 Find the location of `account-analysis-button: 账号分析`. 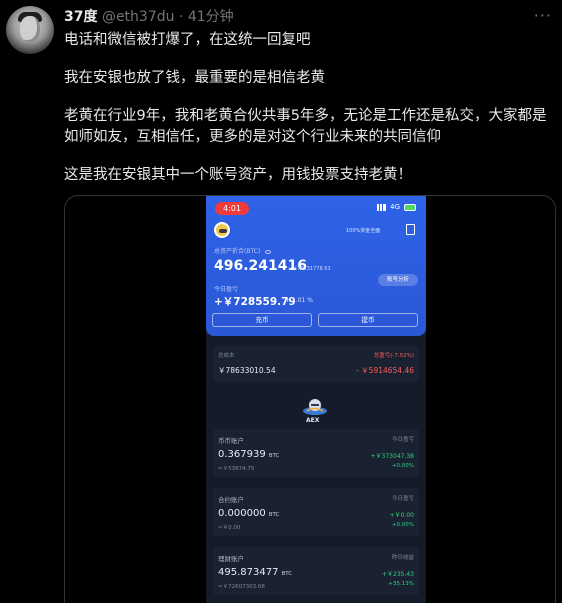

account-analysis-button: 账号分析 is located at coordinates (398, 280).